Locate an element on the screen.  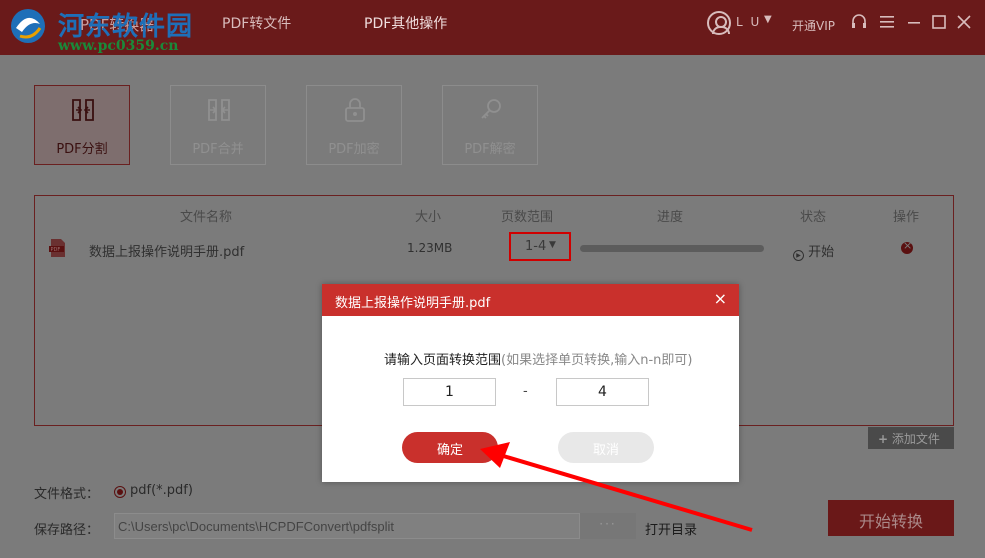
lock-icon is located at coordinates (355, 110).